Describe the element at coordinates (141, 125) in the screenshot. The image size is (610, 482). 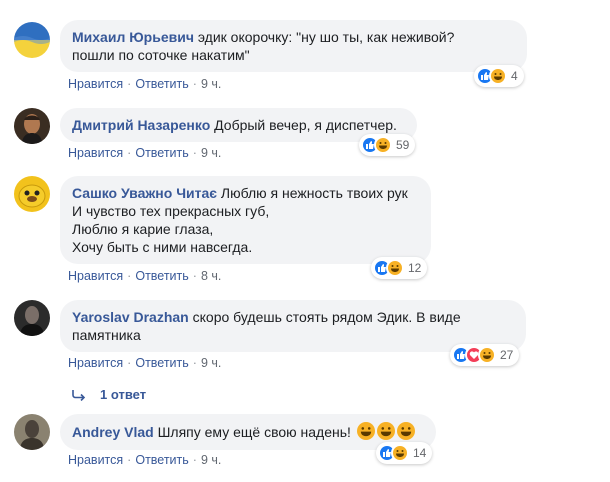
I see `comment-author: Дмитрий Назаренко` at that location.